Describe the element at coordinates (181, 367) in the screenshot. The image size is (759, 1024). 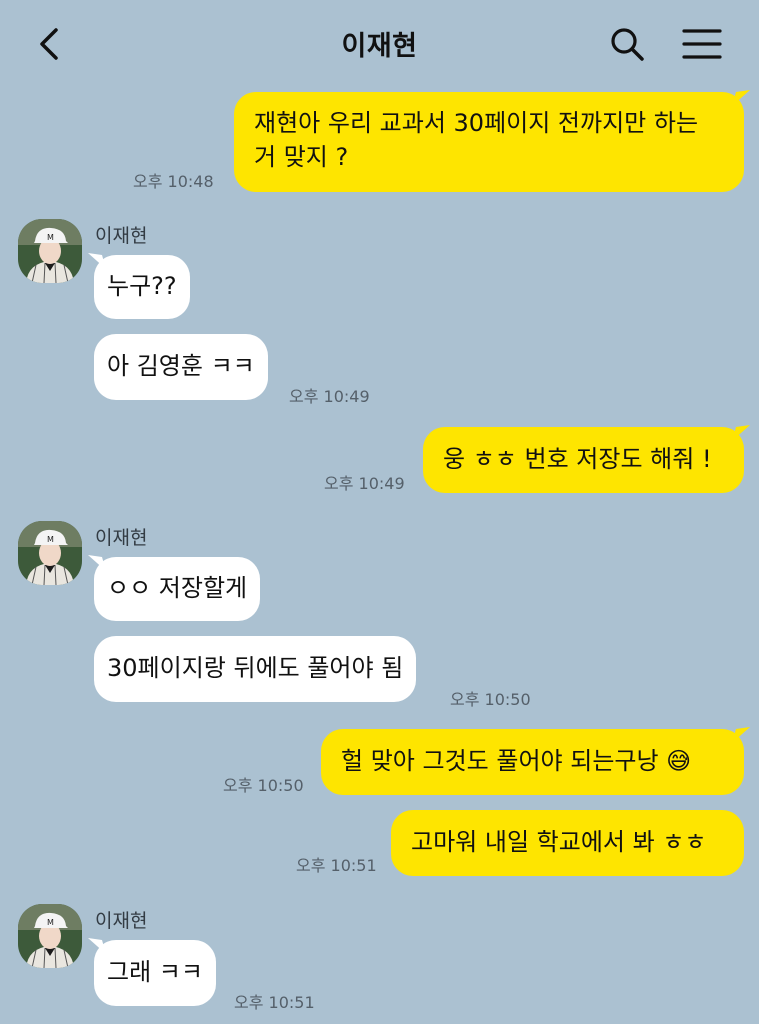
I see `message-bubble-received: 아 김영훈 ㅋㅋ` at that location.